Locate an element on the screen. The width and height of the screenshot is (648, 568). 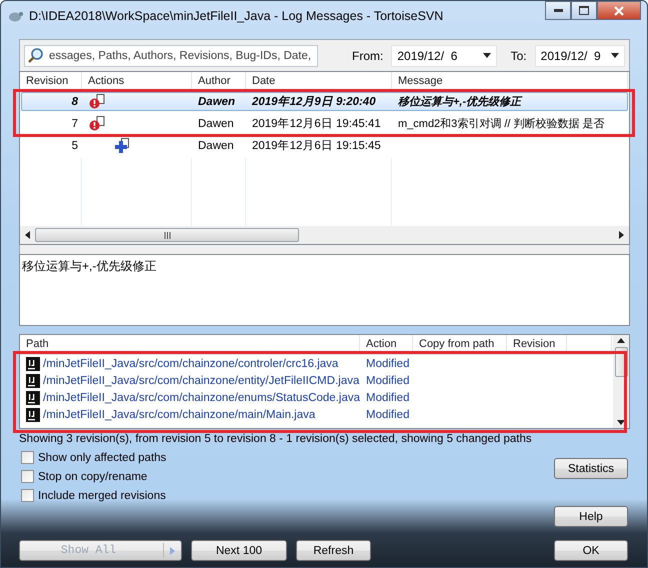
column-header: Copy from path is located at coordinates (460, 344).